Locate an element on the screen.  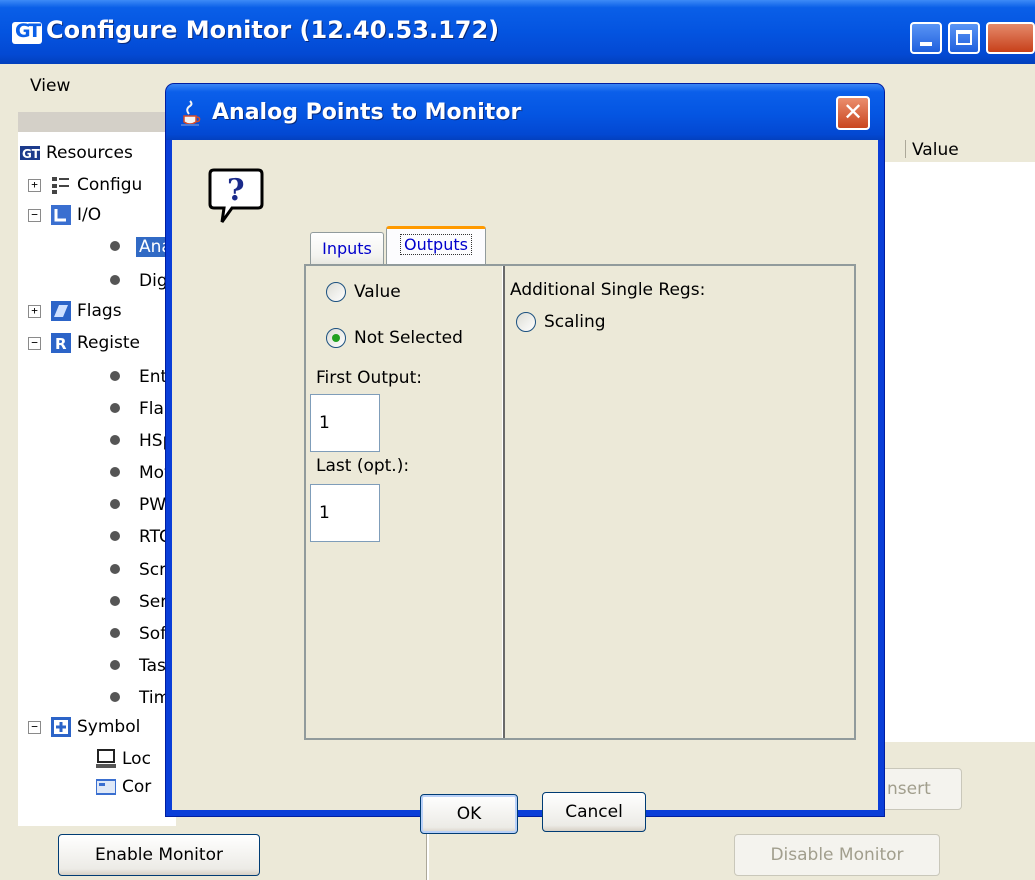
svg-text: R is located at coordinates (61, 344).